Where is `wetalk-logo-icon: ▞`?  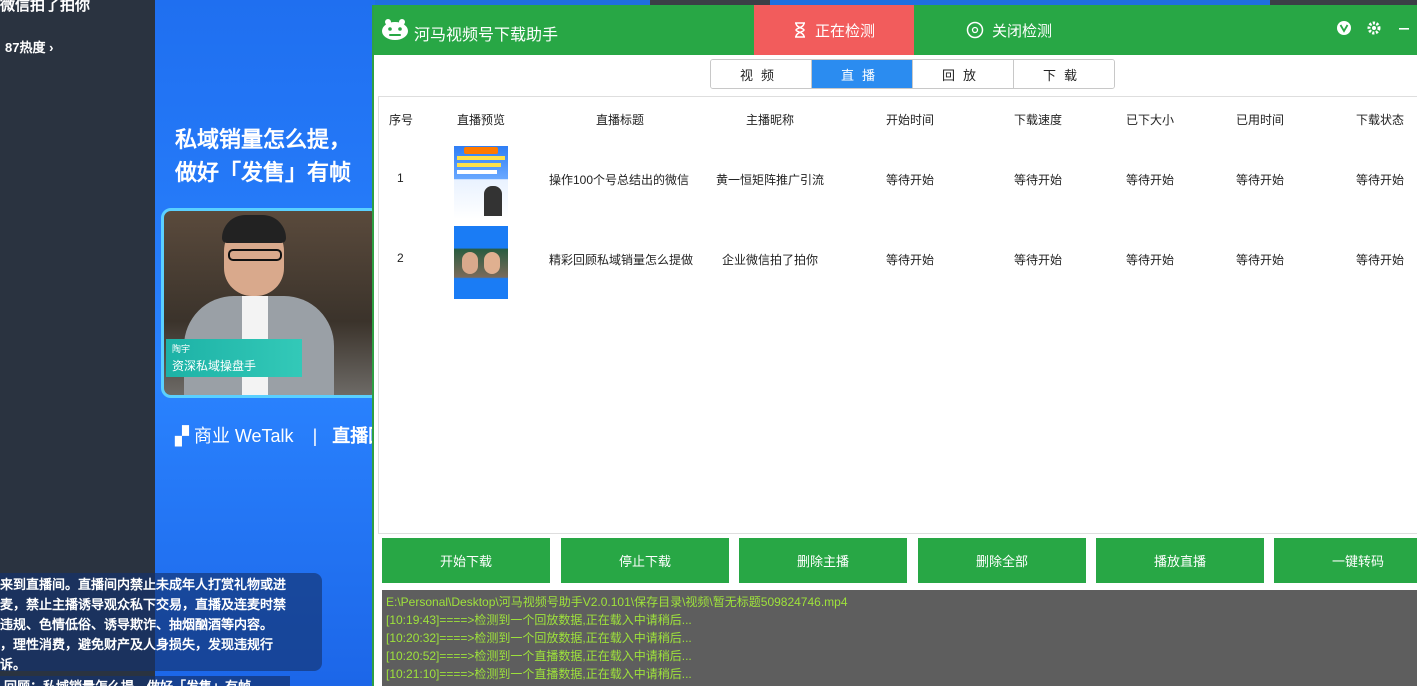 wetalk-logo-icon: ▞ is located at coordinates (182, 436).